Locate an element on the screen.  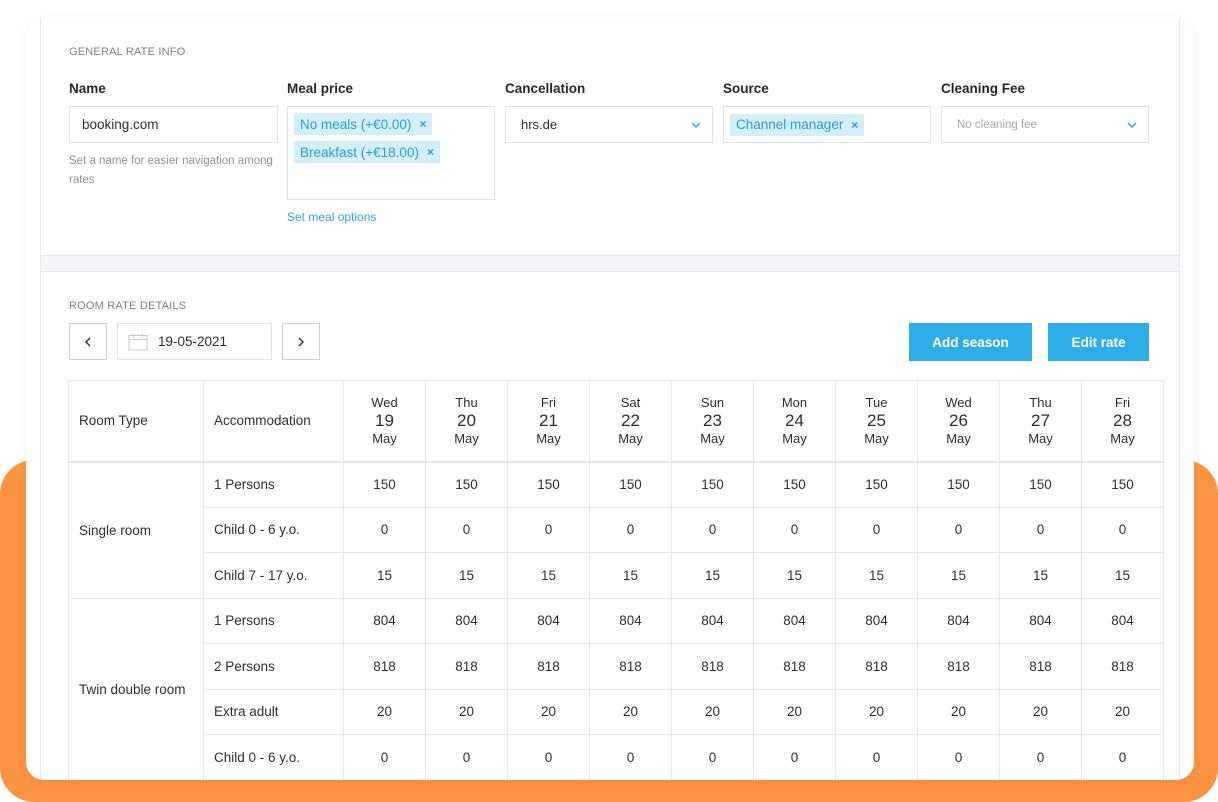
day-header-day: 26 is located at coordinates (958, 421).